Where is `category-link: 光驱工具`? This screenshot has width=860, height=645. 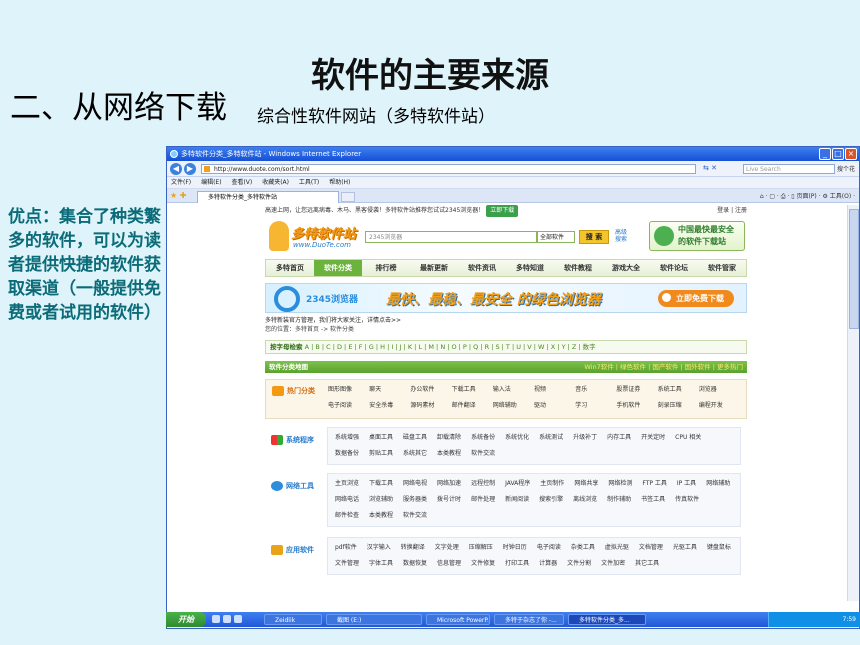
category-link: 光驱工具 is located at coordinates (685, 548).